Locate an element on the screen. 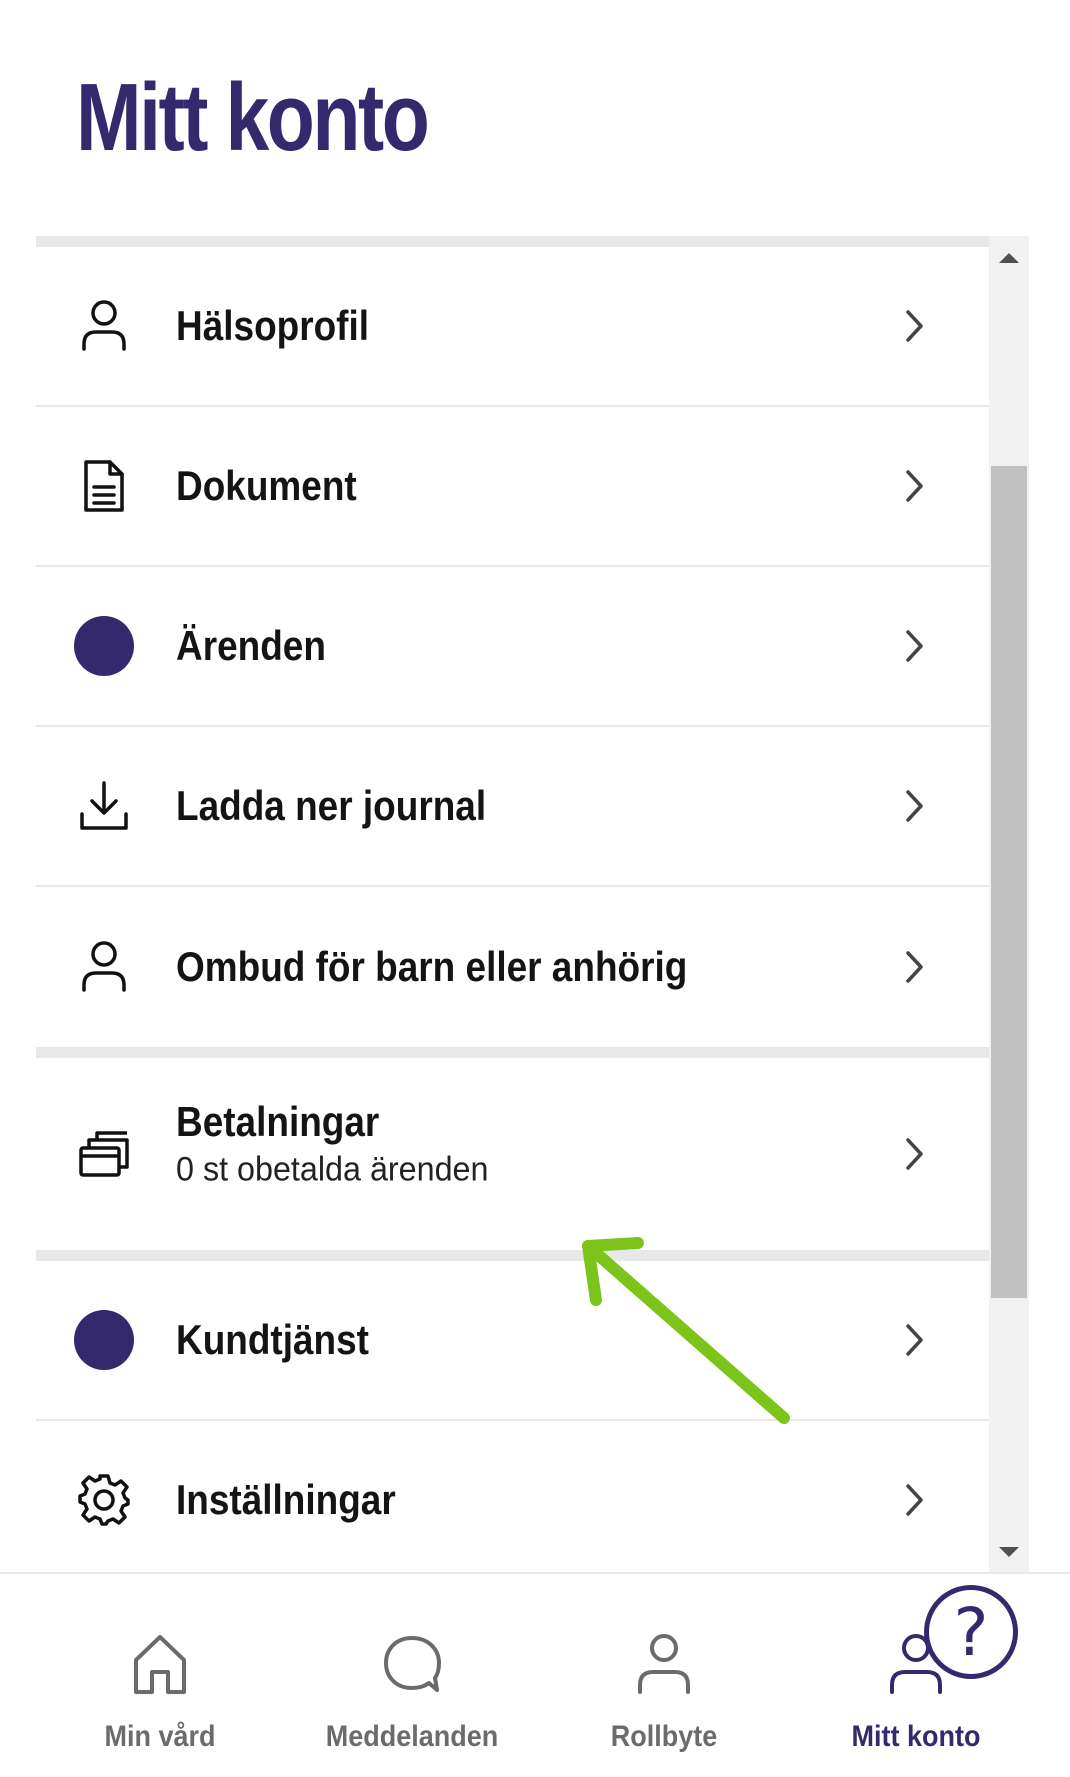  bottom-navigation: Min vård Meddelanden Rollbyte Mitt konto is located at coordinates (535, 1674).